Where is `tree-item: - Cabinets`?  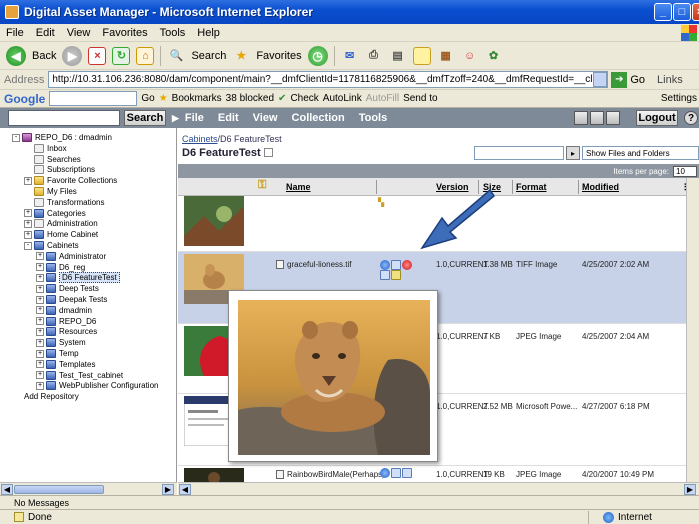
tree-item: - Cabinets is located at coordinates (51, 245).